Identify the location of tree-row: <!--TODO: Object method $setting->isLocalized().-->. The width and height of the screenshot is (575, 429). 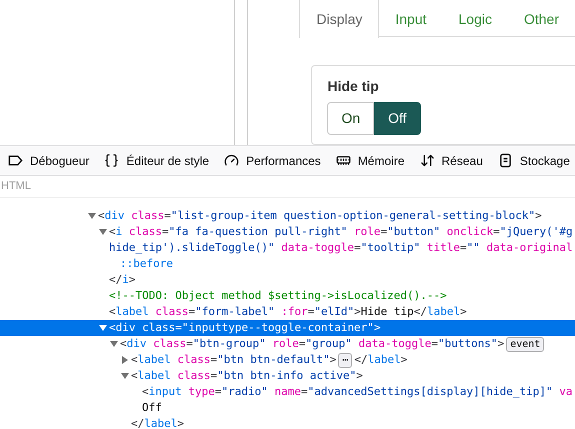
(287, 296).